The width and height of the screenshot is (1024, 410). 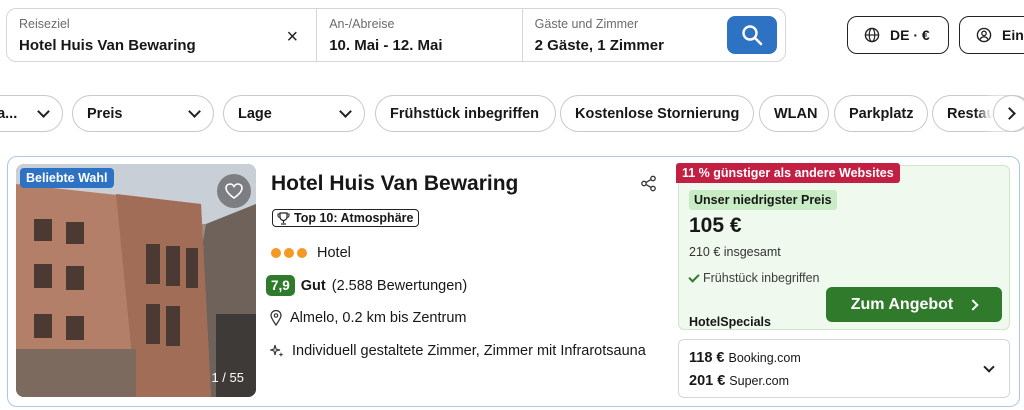 I want to click on other-price-row: 201 € Super.com, so click(x=849, y=381).